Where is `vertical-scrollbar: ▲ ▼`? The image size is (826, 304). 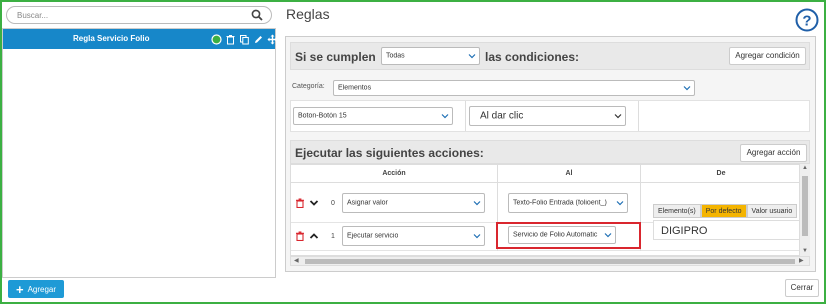 vertical-scrollbar: ▲ ▼ is located at coordinates (805, 210).